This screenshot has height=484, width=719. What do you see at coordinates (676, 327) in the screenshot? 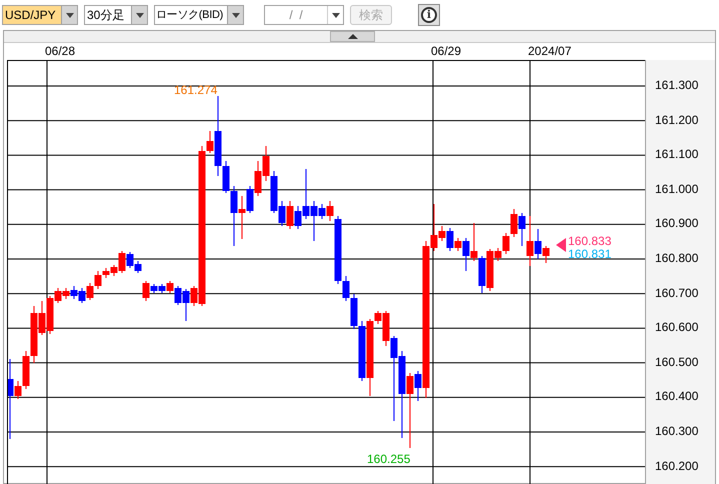
I see `price-axis-label: 160.600` at bounding box center [676, 327].